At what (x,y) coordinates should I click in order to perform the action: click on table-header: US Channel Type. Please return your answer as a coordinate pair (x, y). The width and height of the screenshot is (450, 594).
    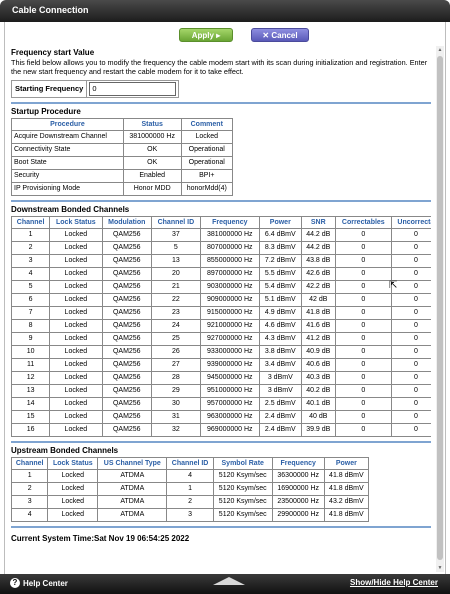
    Looking at the image, I should click on (132, 463).